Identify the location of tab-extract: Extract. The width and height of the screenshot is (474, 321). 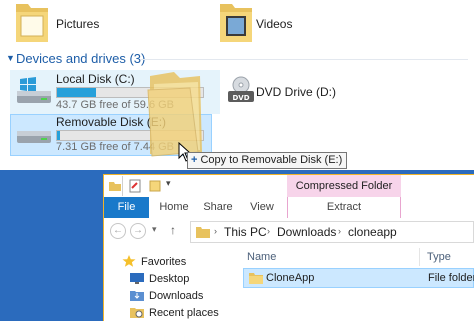
(344, 207).